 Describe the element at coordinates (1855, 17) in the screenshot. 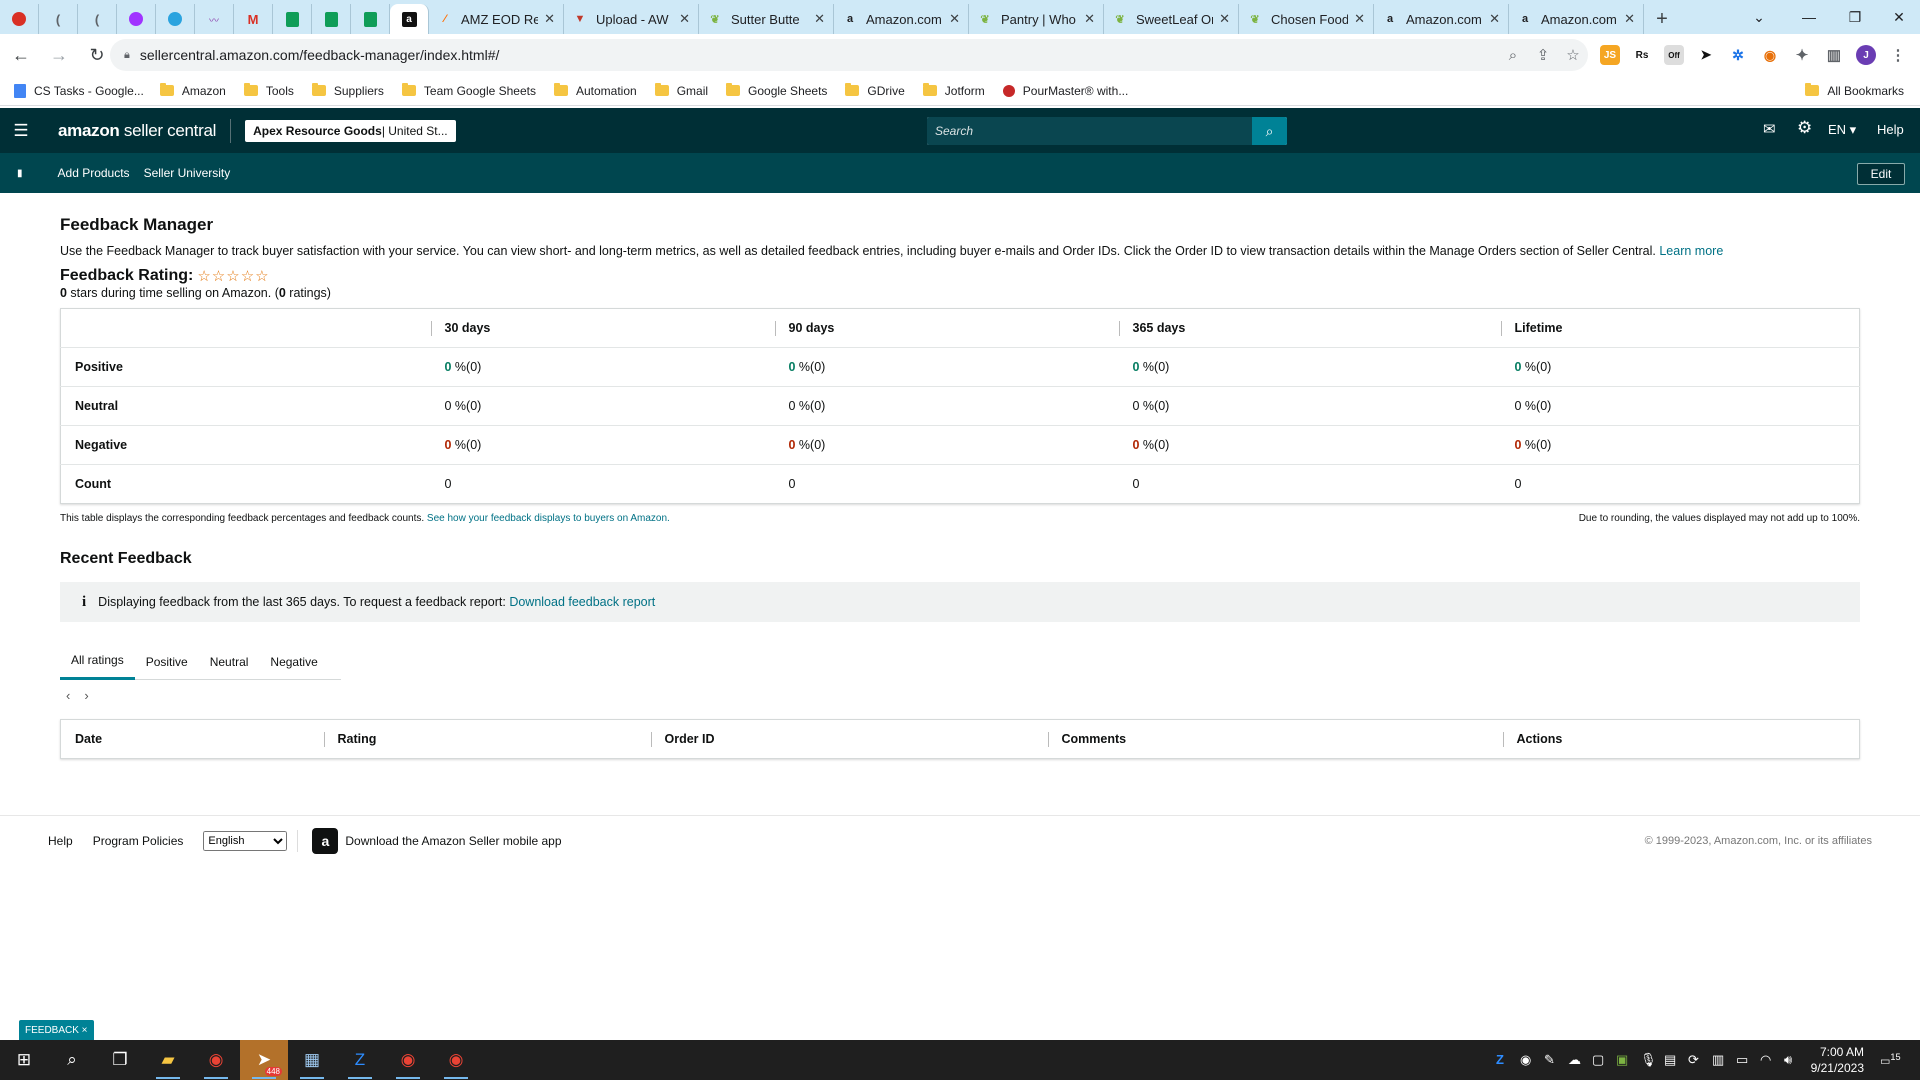

I see `restore-icon: ❐` at that location.